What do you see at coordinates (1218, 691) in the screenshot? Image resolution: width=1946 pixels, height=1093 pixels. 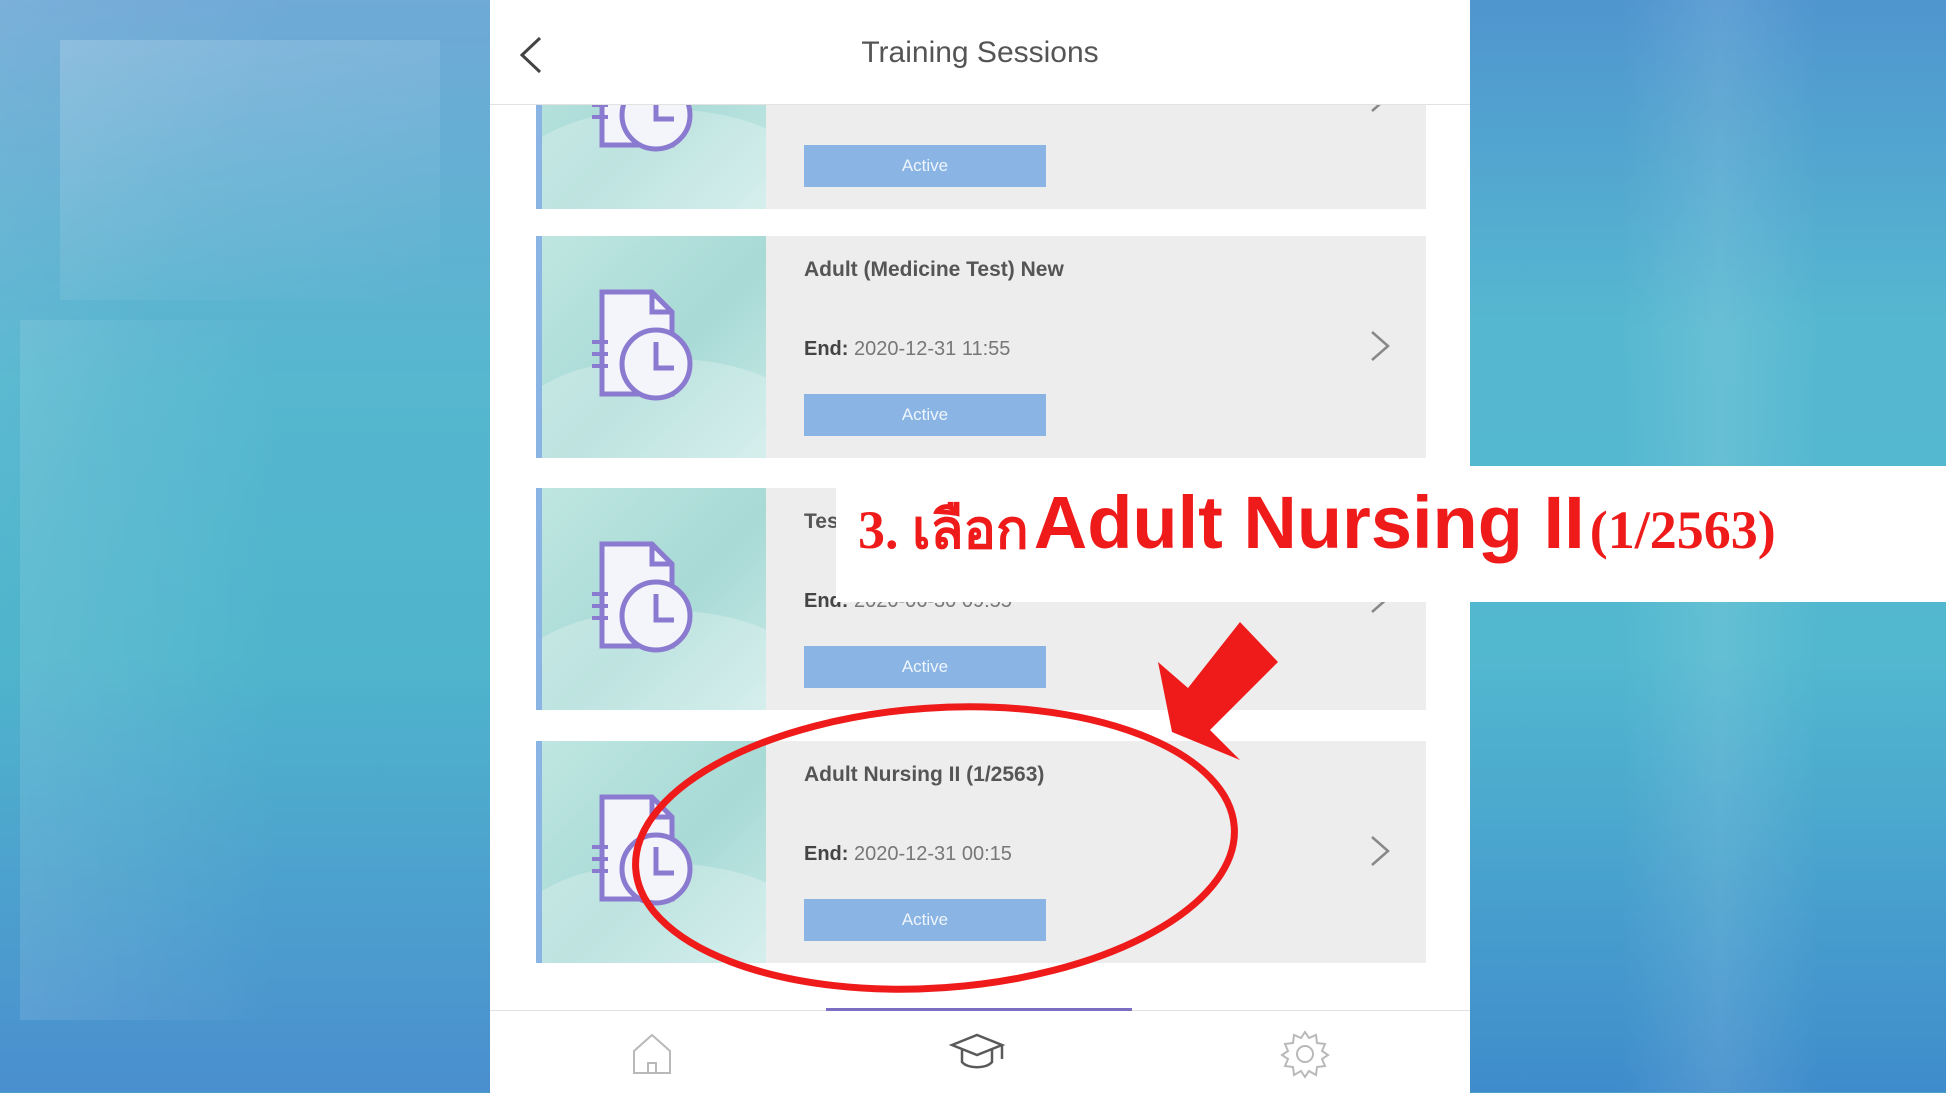 I see `red-arrow-icon` at bounding box center [1218, 691].